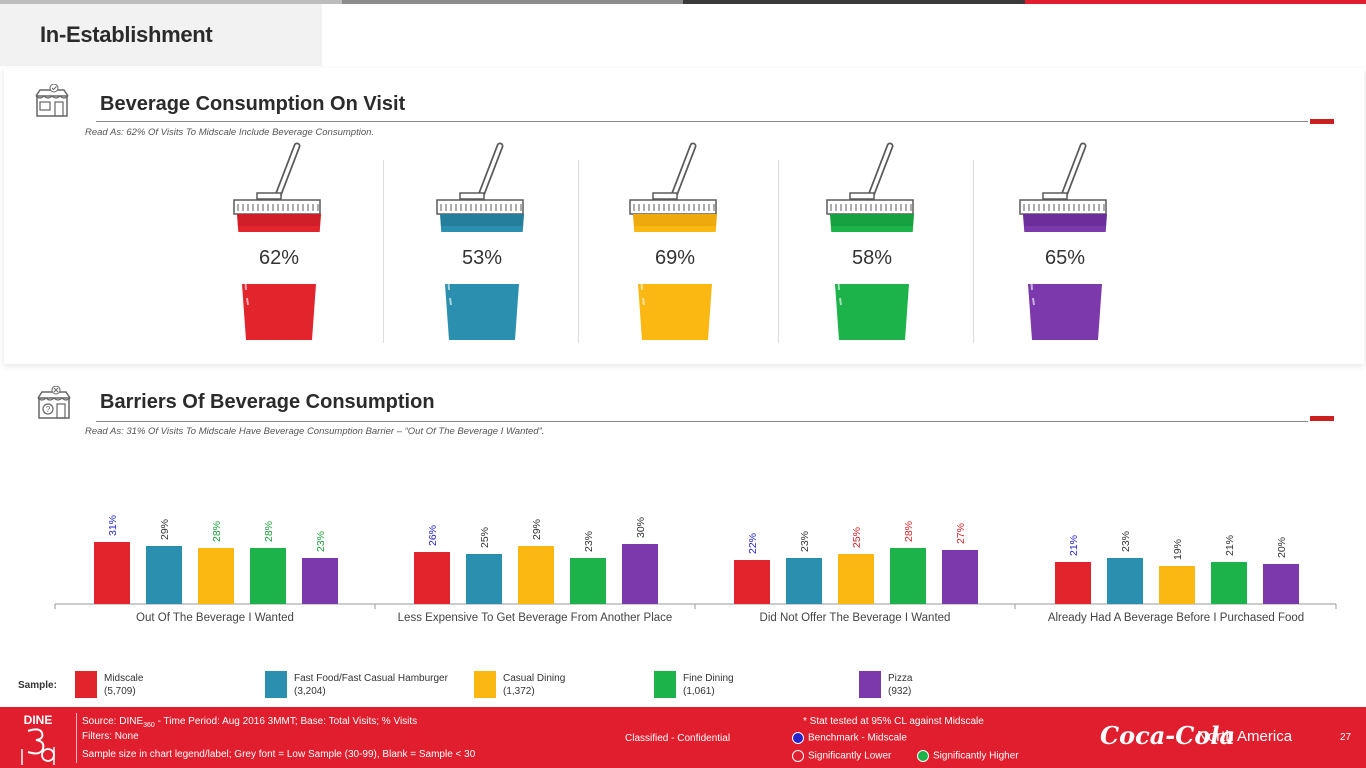  What do you see at coordinates (923, 756) in the screenshot?
I see `higher-circle-icon` at bounding box center [923, 756].